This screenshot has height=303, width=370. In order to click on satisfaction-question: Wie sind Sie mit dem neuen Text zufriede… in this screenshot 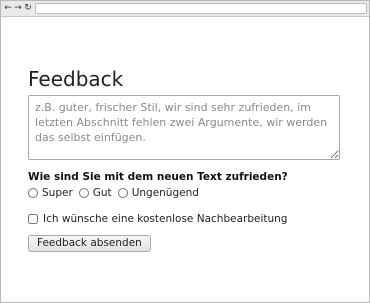, I will do `click(158, 177)`.